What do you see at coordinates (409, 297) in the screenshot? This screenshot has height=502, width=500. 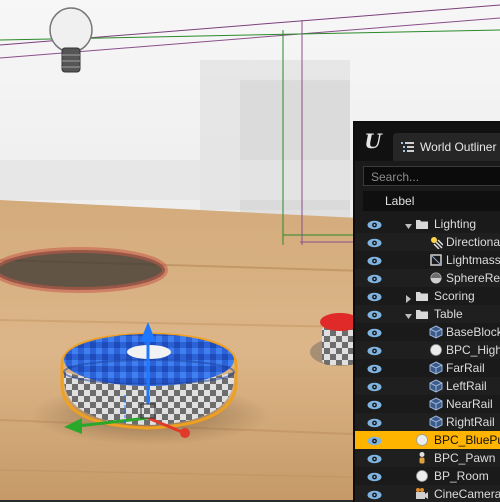 I see `expand-arrow-icon` at bounding box center [409, 297].